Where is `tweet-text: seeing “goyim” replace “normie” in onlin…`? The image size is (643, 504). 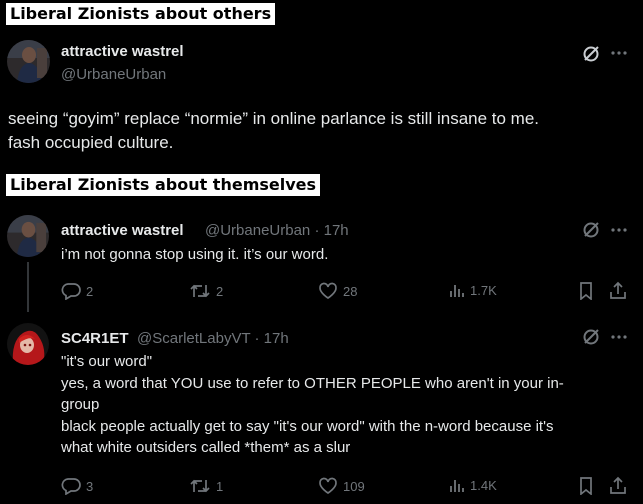 tweet-text: seeing “goyim” replace “normie” in onlin… is located at coordinates (273, 131).